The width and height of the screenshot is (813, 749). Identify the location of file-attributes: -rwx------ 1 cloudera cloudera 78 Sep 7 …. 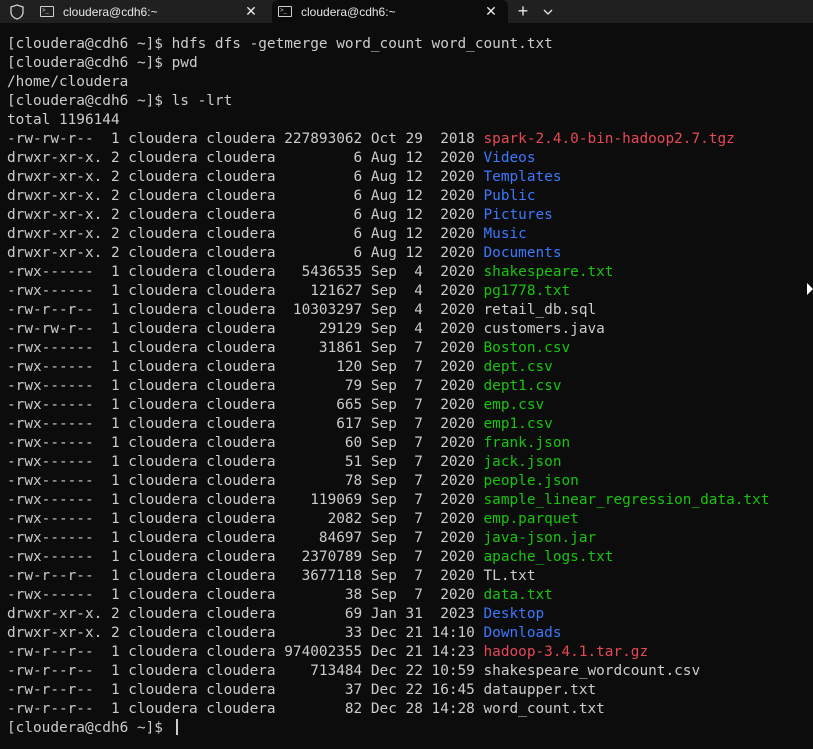
(245, 481).